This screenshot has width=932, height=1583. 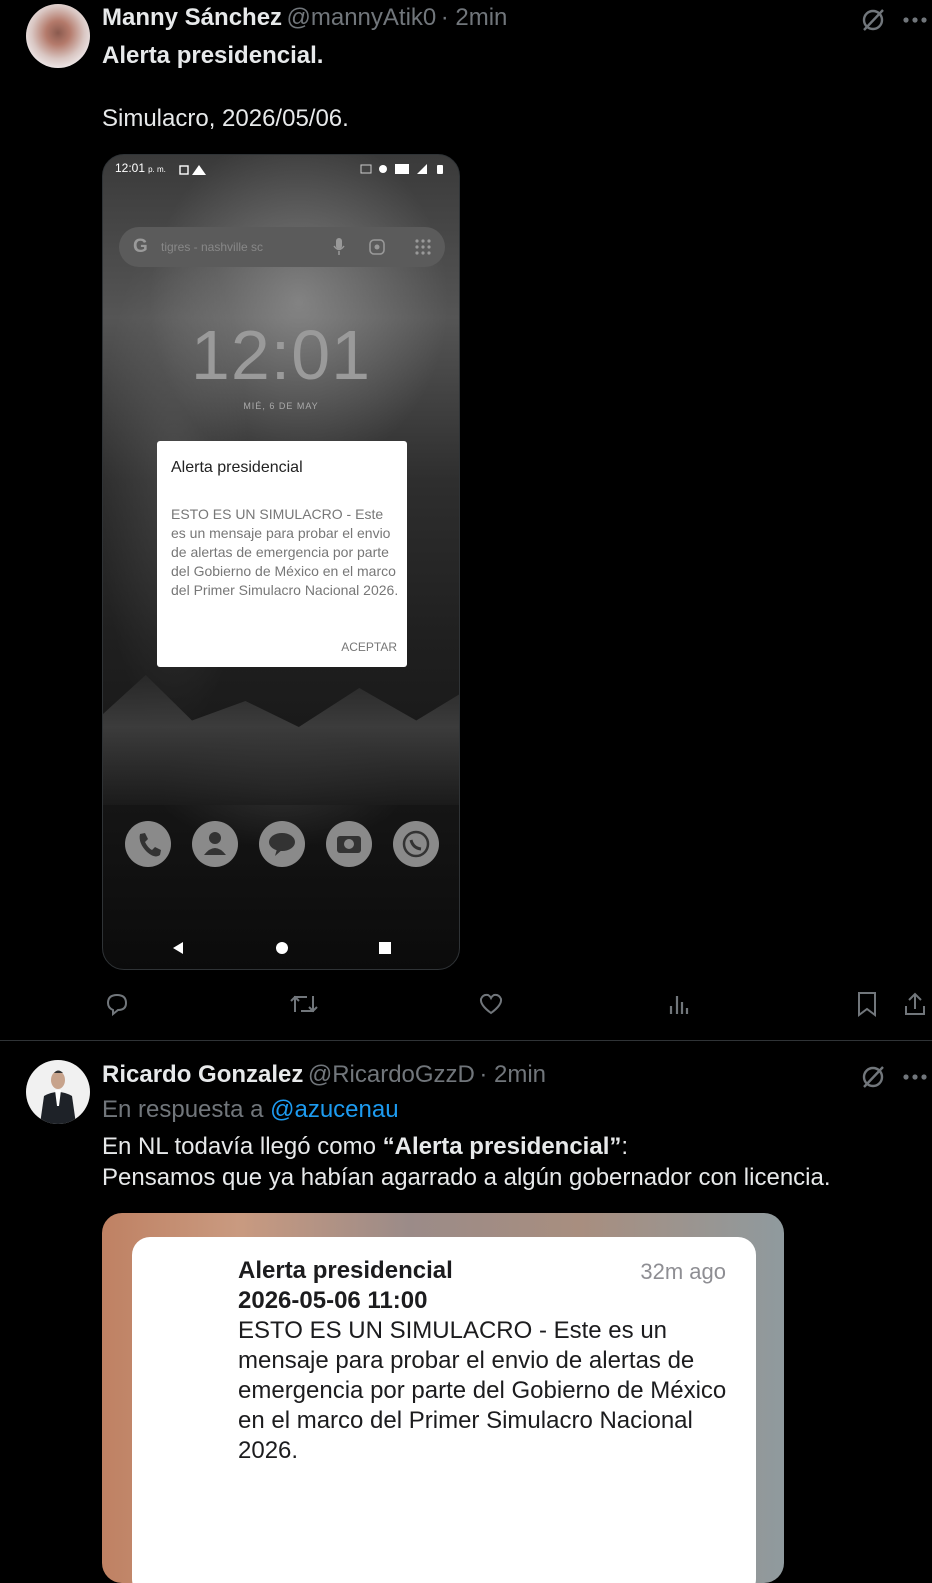 I want to click on lockscreen-date: MIÉ, 6 DE MAY, so click(x=281, y=406).